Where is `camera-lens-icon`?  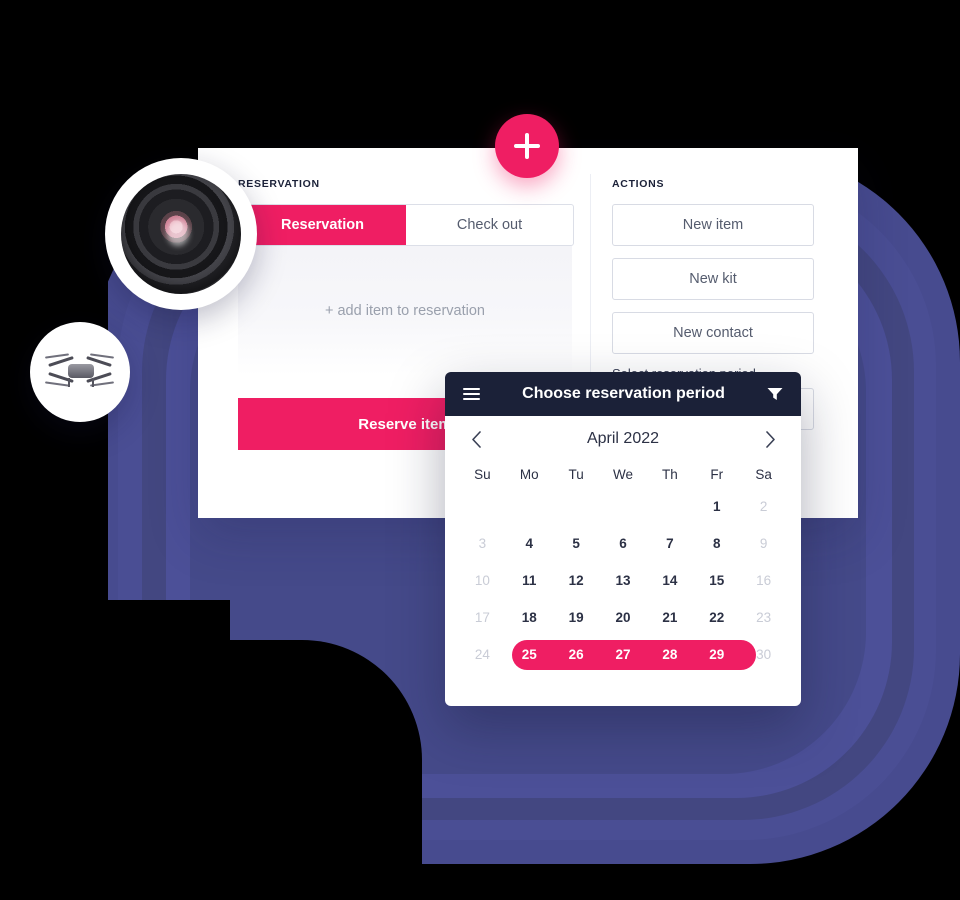
camera-lens-icon is located at coordinates (181, 234).